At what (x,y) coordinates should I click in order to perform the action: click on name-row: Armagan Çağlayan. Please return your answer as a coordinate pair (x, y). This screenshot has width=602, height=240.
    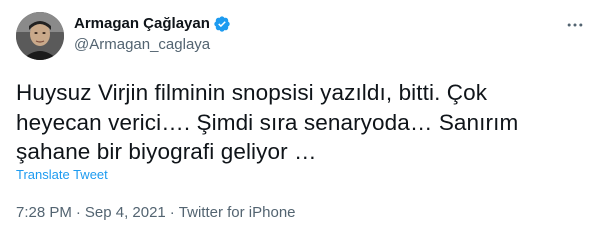
    Looking at the image, I should click on (152, 24).